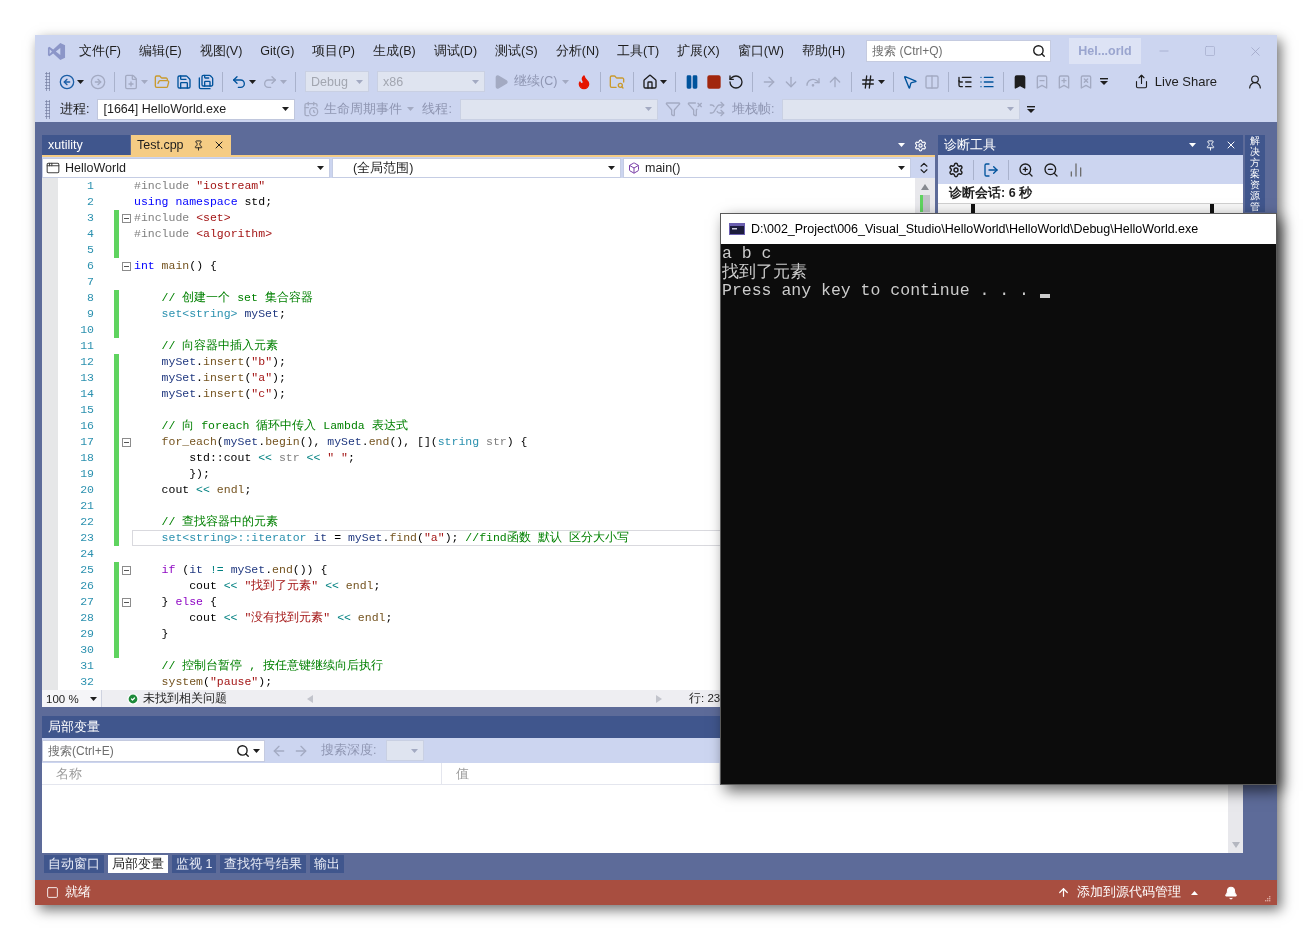  What do you see at coordinates (823, 51) in the screenshot?
I see `menu-item: 帮助(H)` at bounding box center [823, 51].